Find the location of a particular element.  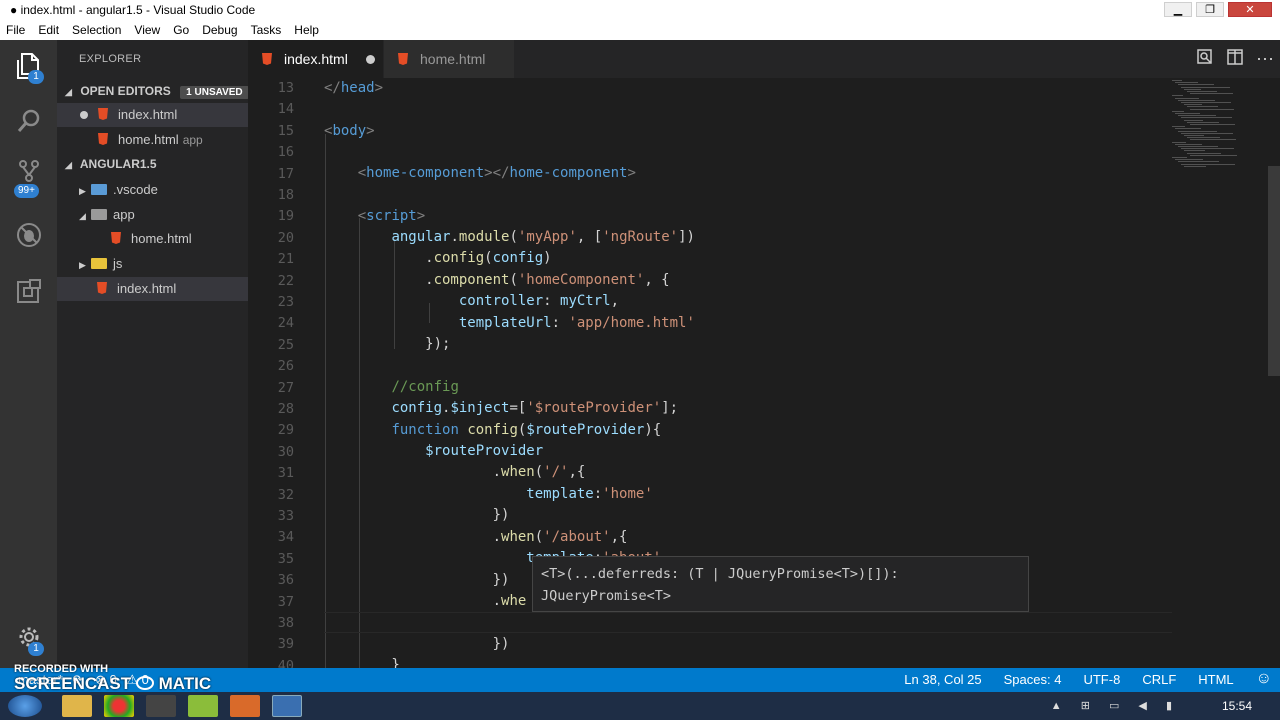

tree-item-vscode: ▶ .vscode is located at coordinates (152, 190).